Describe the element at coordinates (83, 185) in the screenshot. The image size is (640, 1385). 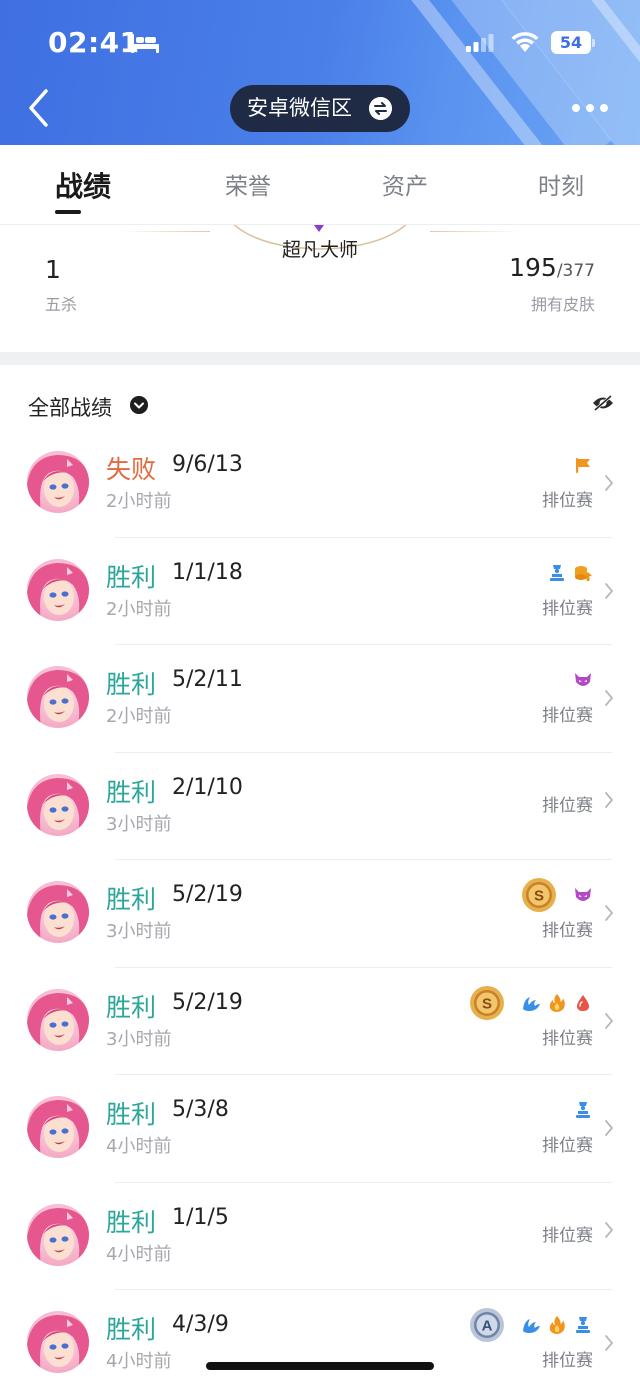
I see `tab-record: 战绩` at that location.